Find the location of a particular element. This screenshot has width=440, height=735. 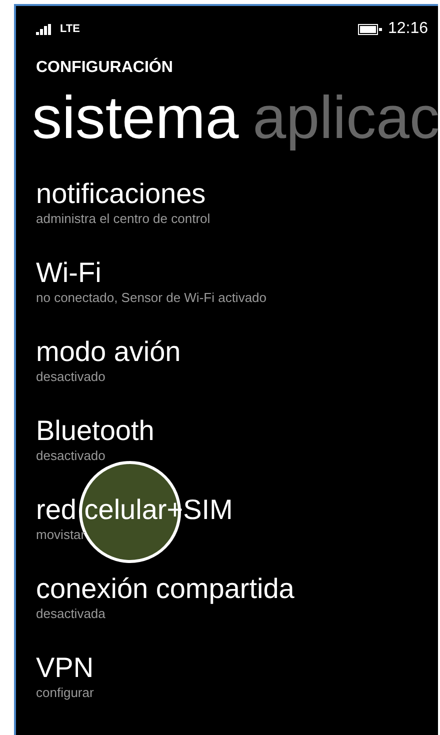

battery-icon is located at coordinates (370, 29).